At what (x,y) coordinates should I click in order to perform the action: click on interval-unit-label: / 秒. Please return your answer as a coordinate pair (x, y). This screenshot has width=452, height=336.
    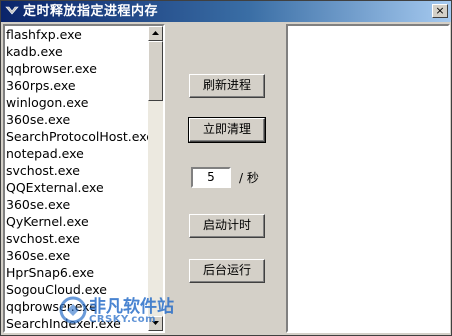
    Looking at the image, I should click on (249, 178).